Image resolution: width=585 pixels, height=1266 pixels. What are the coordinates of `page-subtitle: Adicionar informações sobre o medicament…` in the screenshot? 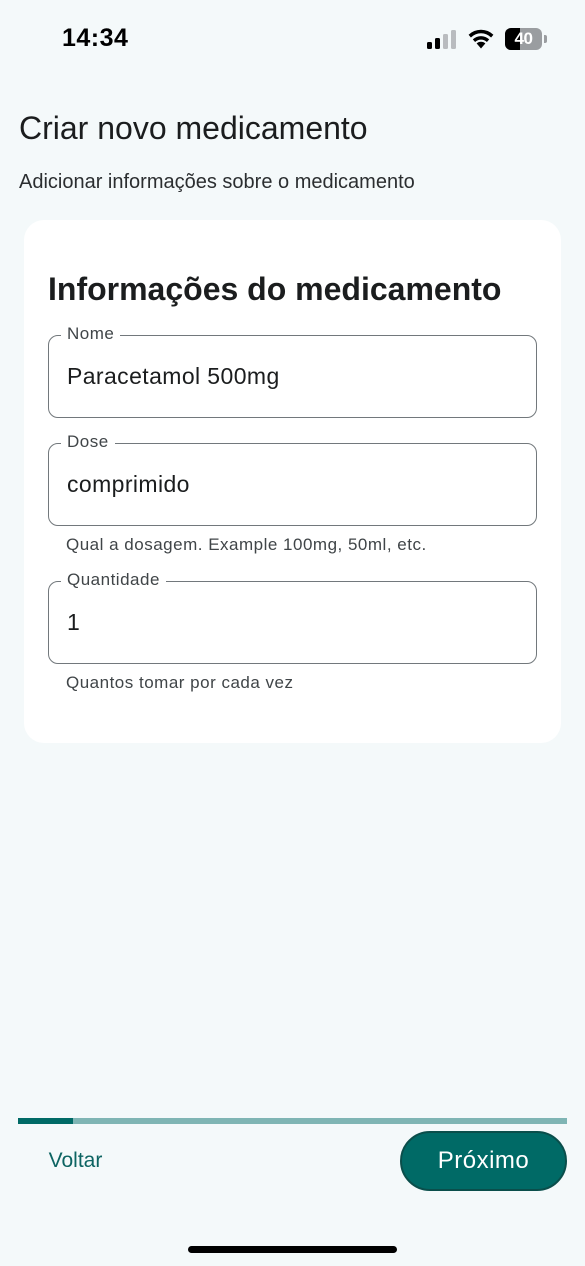 It's located at (217, 182).